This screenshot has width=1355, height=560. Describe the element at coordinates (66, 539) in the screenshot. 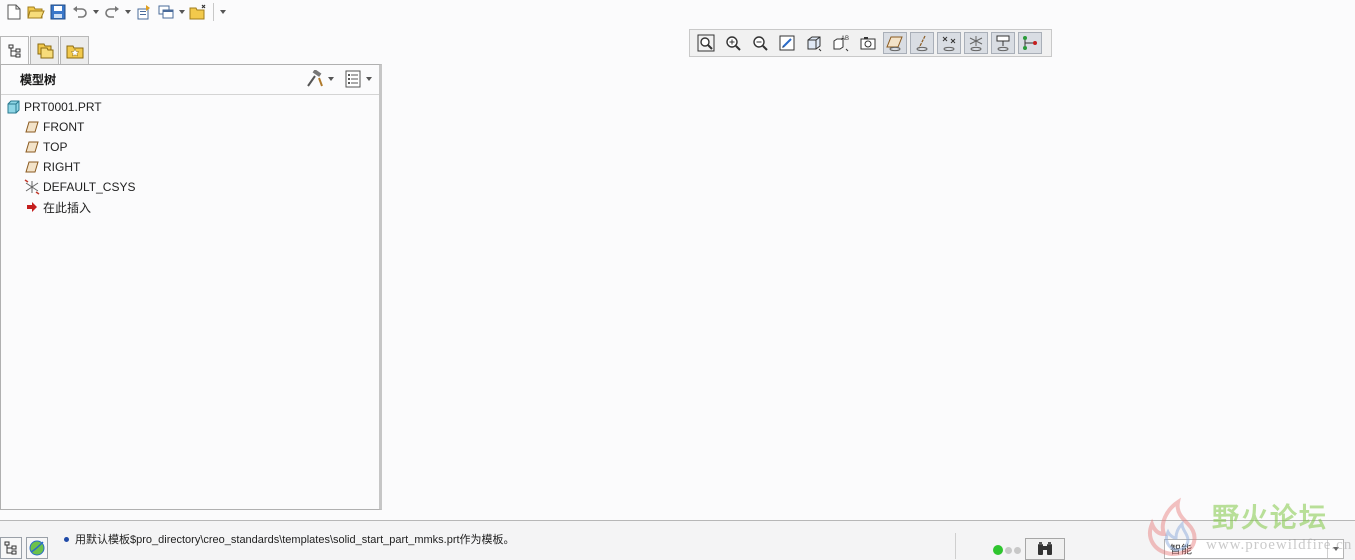

I see `message-bullet` at that location.